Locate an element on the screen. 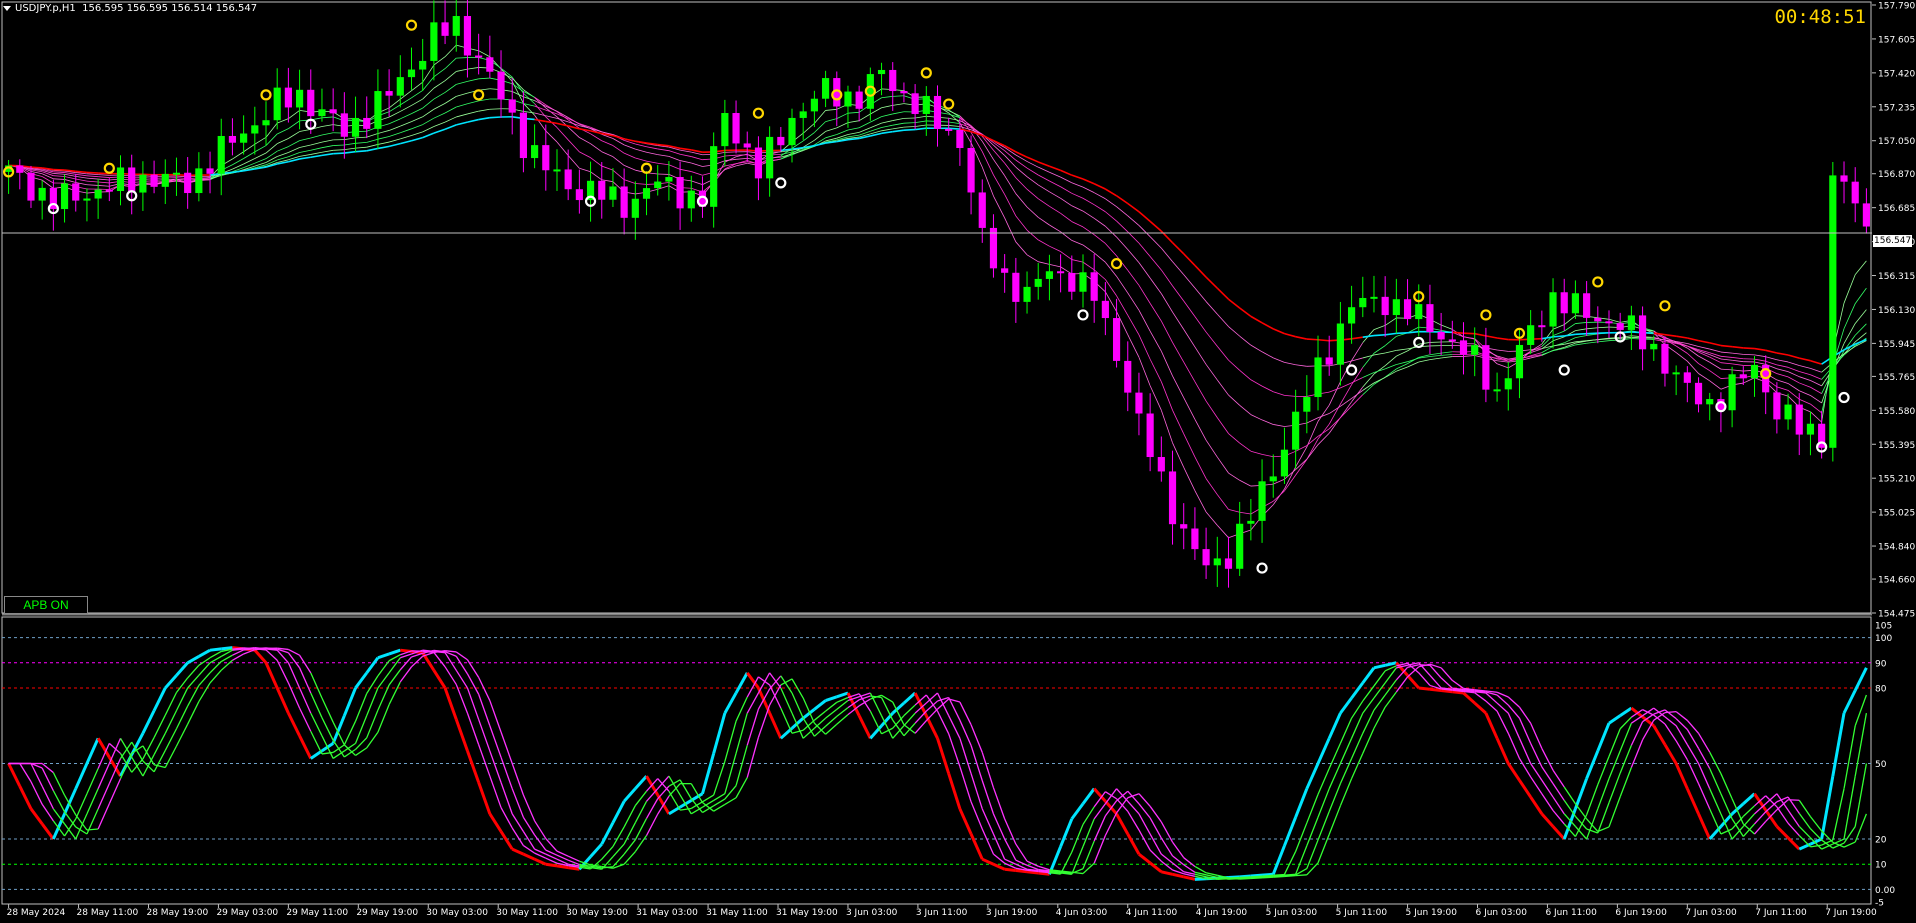 The image size is (1916, 923). price-tick-label: 156.870 is located at coordinates (1896, 175).